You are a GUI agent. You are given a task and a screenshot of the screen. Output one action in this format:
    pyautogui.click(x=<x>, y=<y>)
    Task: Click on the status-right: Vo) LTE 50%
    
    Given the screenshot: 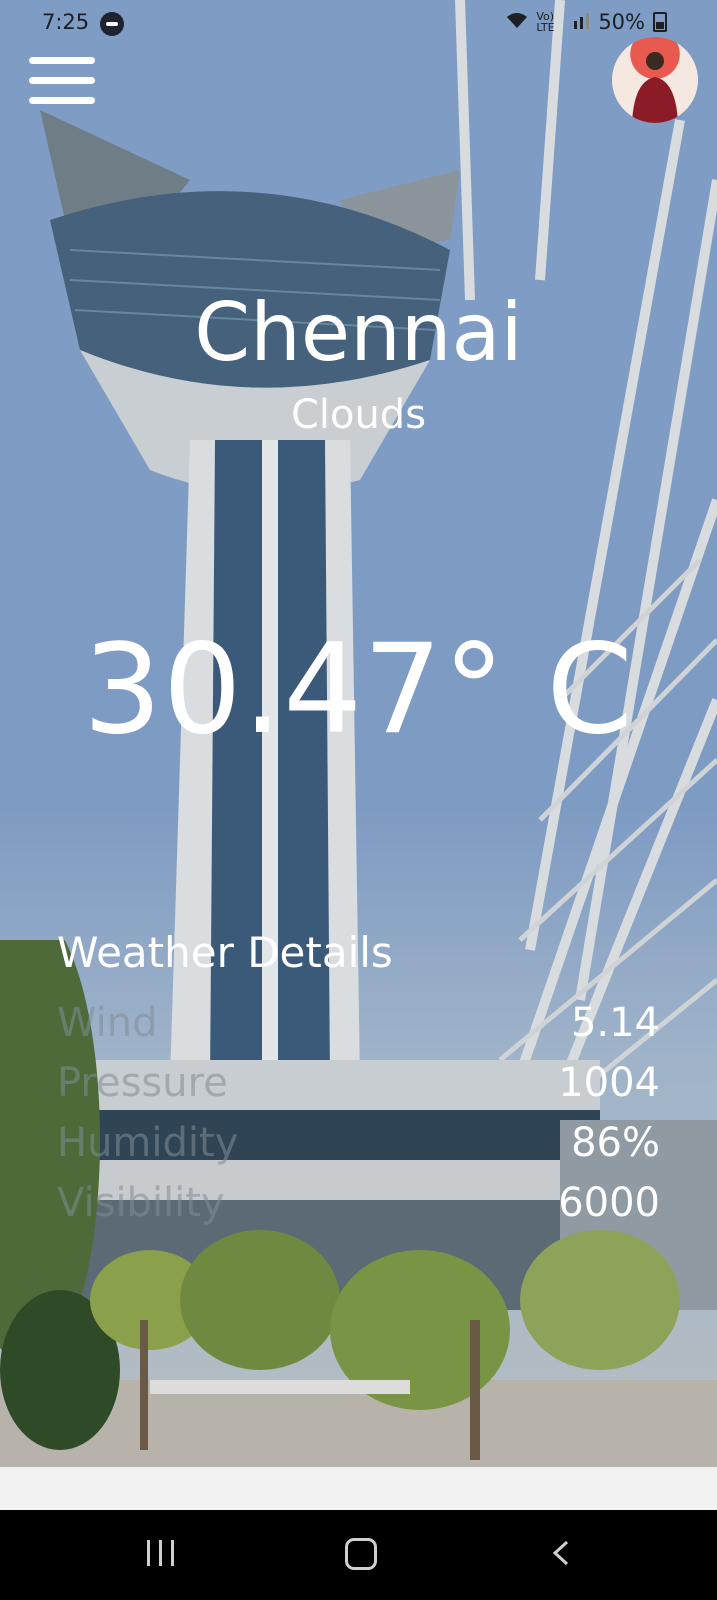 What is the action you would take?
    pyautogui.click(x=586, y=22)
    